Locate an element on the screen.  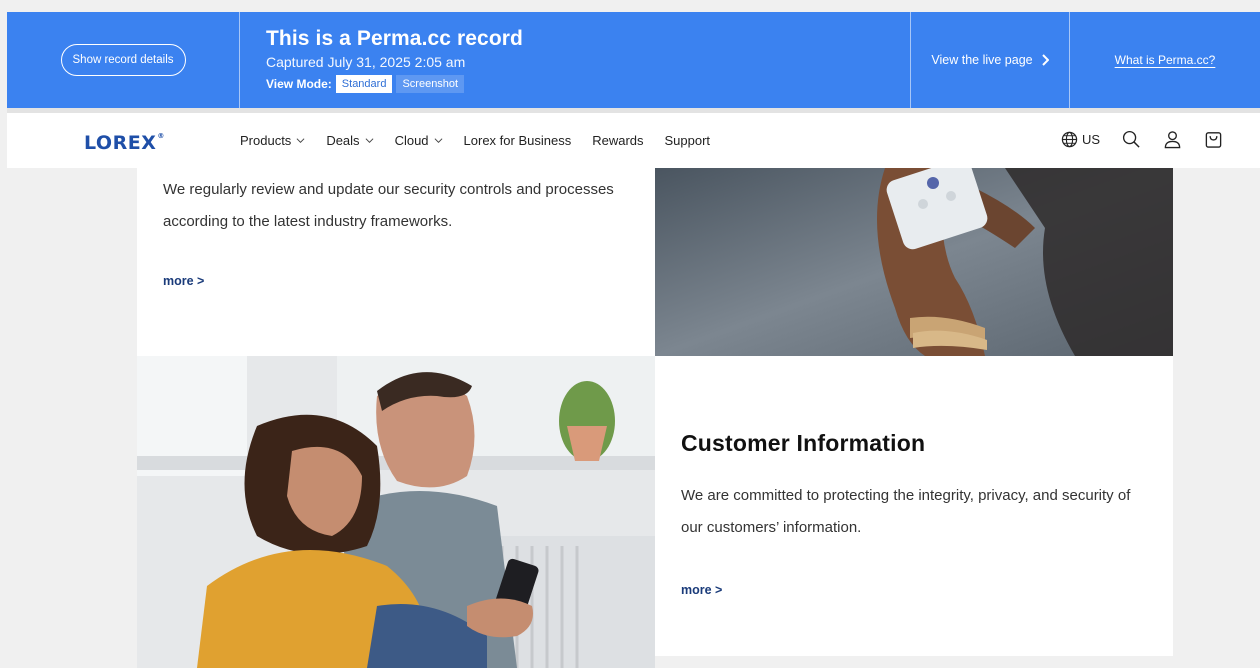
view-live-page-link: View the live page is located at coordinates (990, 60).